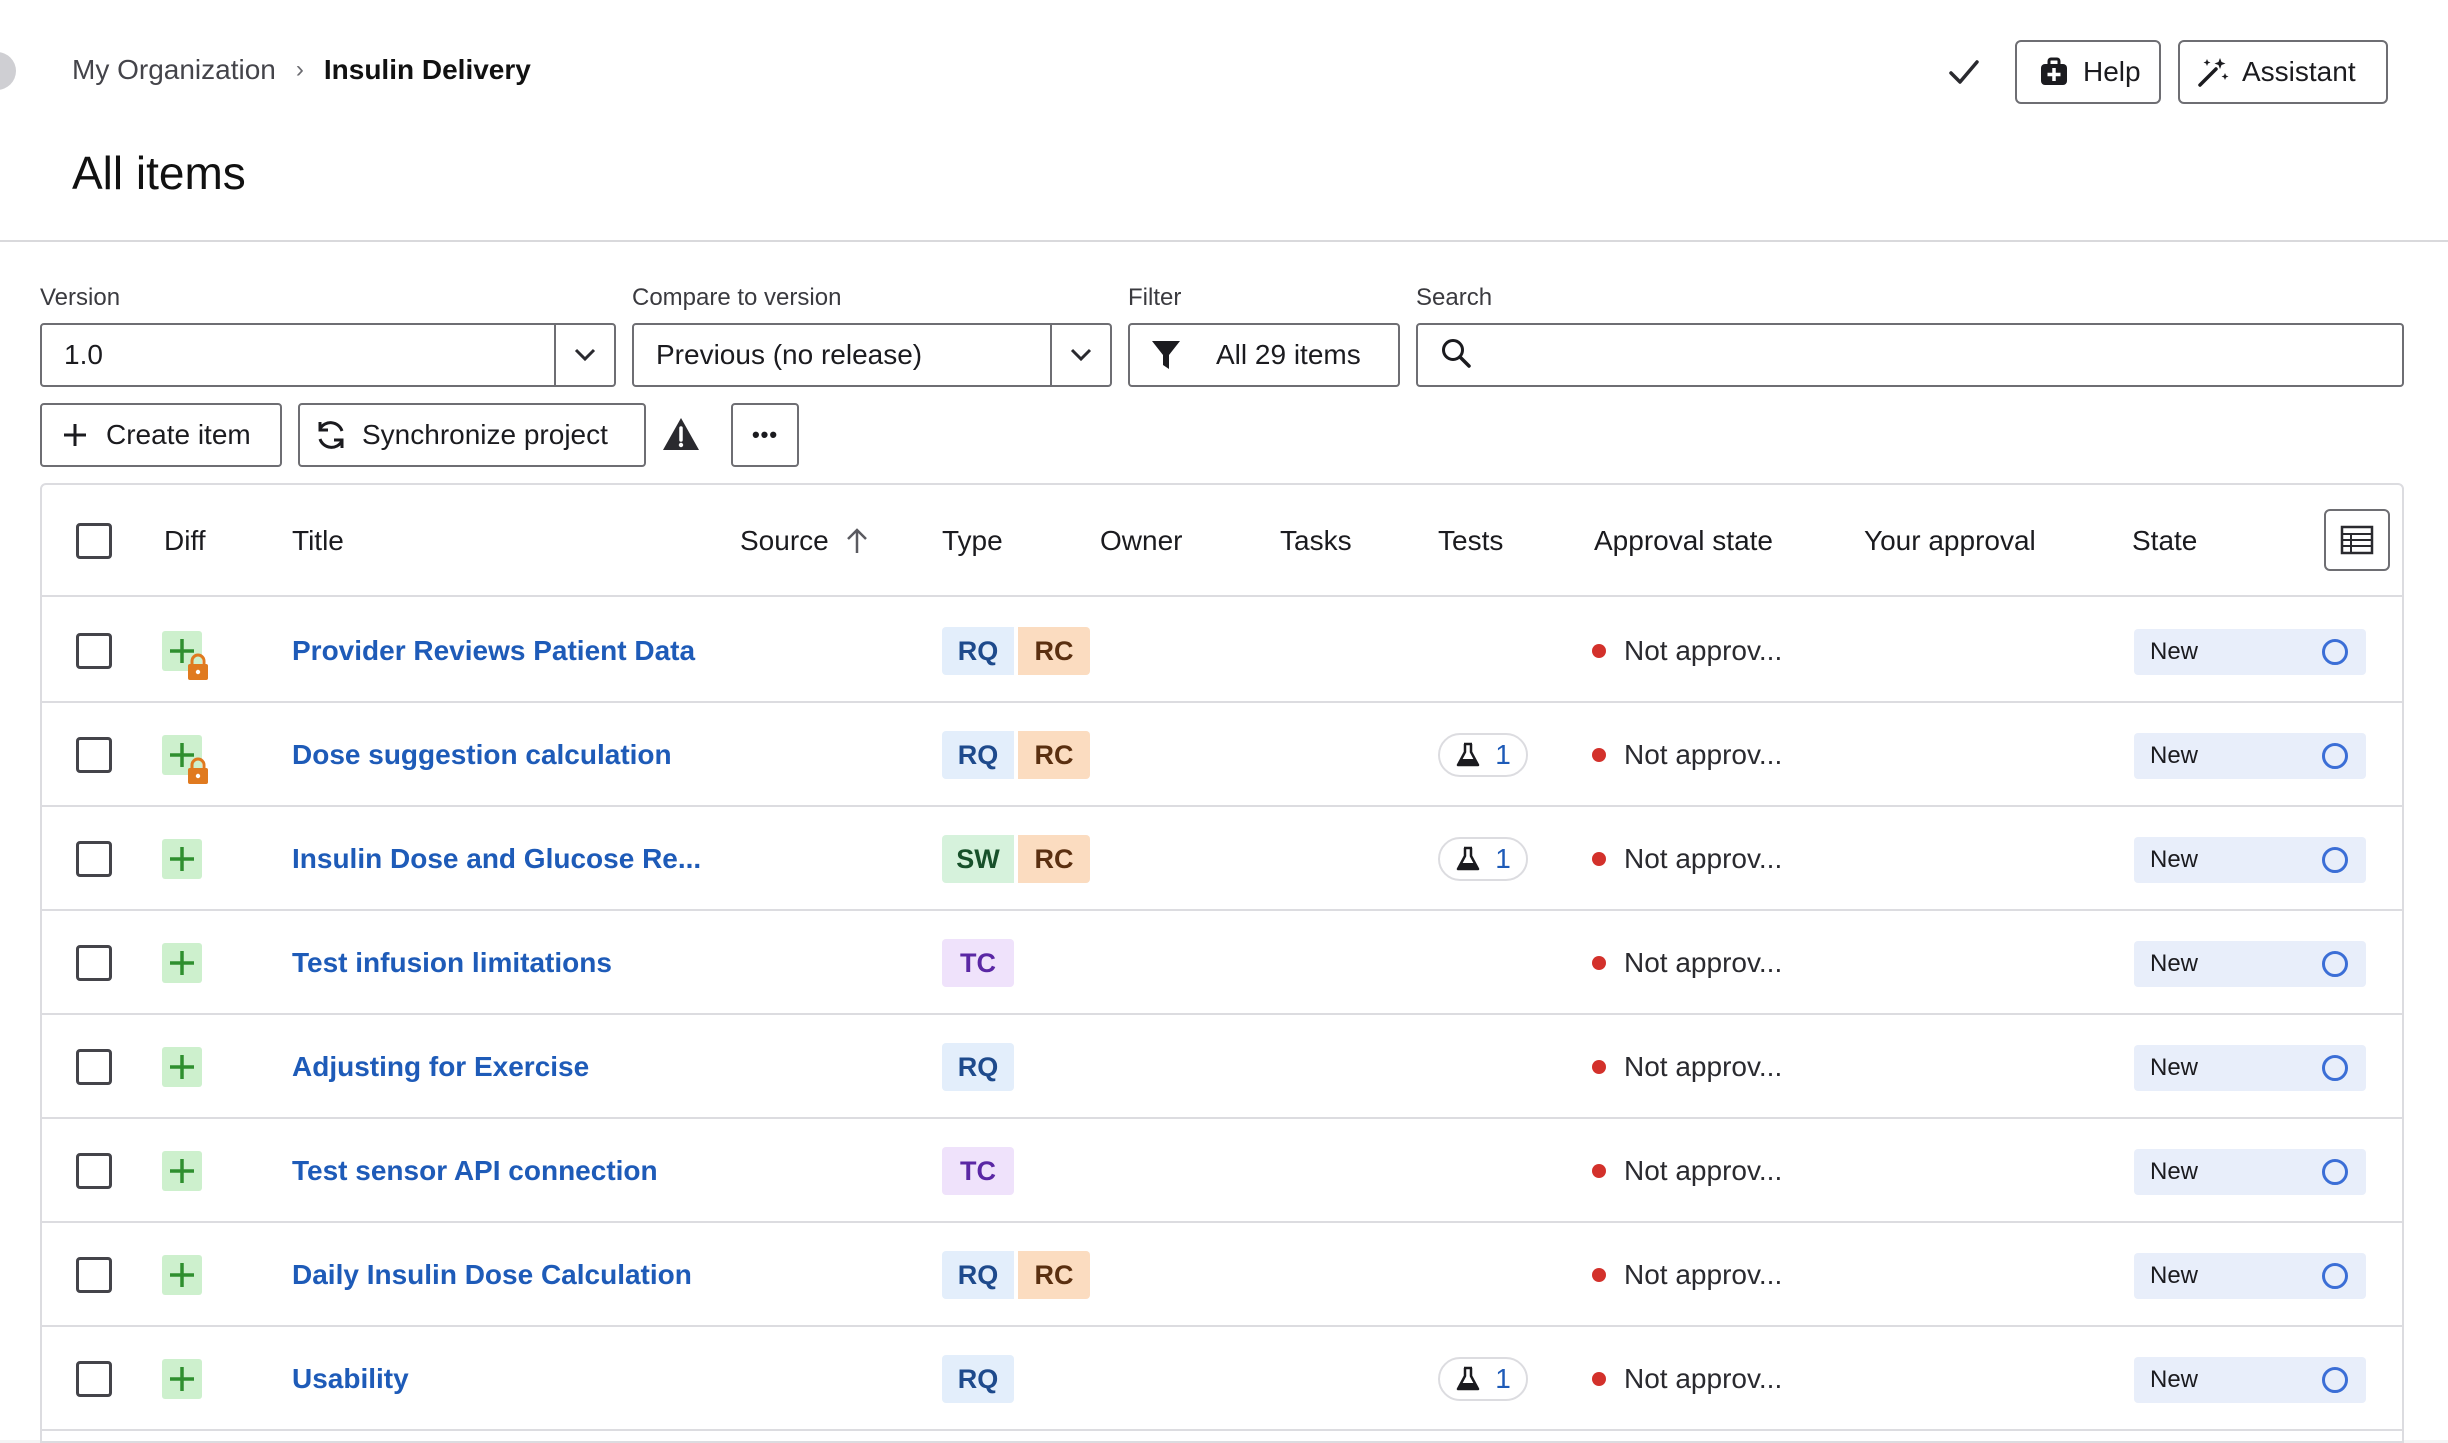 The height and width of the screenshot is (1443, 2448). What do you see at coordinates (159, 173) in the screenshot?
I see `page-title: All items` at bounding box center [159, 173].